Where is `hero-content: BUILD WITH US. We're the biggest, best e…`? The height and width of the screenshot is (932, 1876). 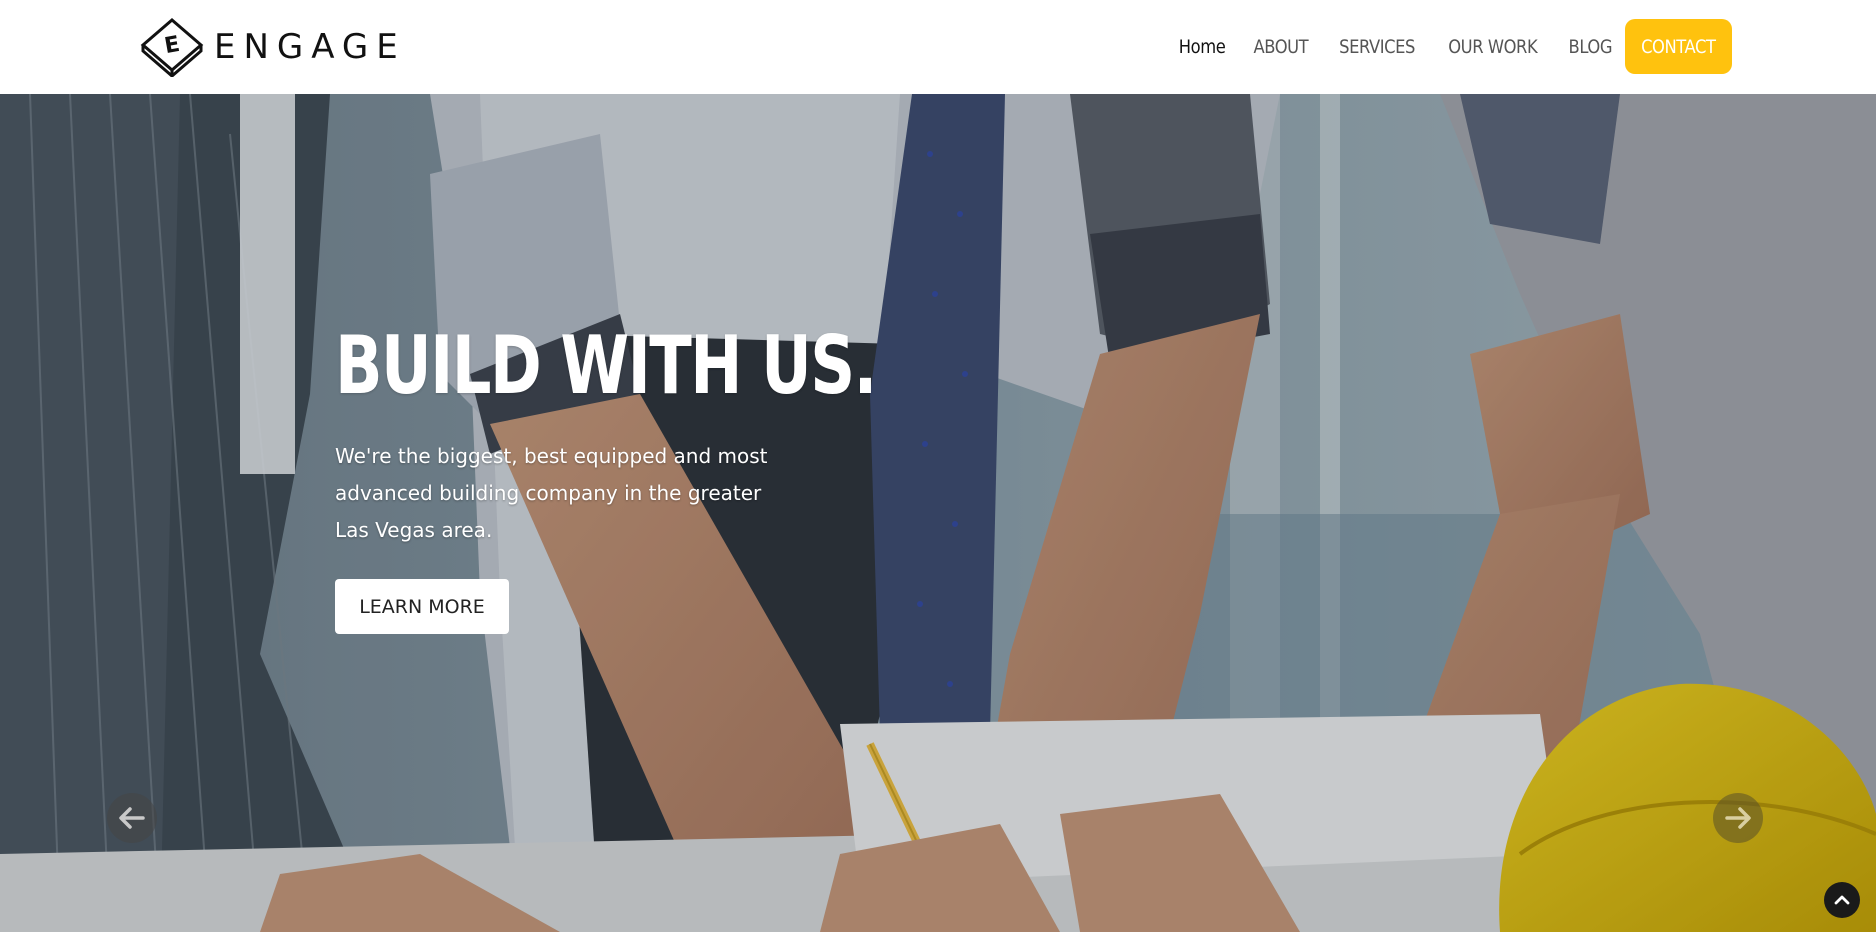 hero-content: BUILD WITH US. We're the biggest, best e… is located at coordinates (606, 476).